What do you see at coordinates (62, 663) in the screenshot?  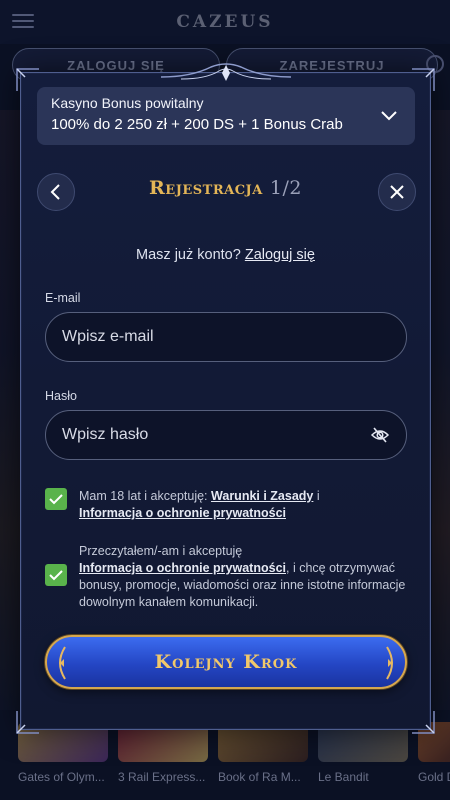 I see `left-ornament-icon` at bounding box center [62, 663].